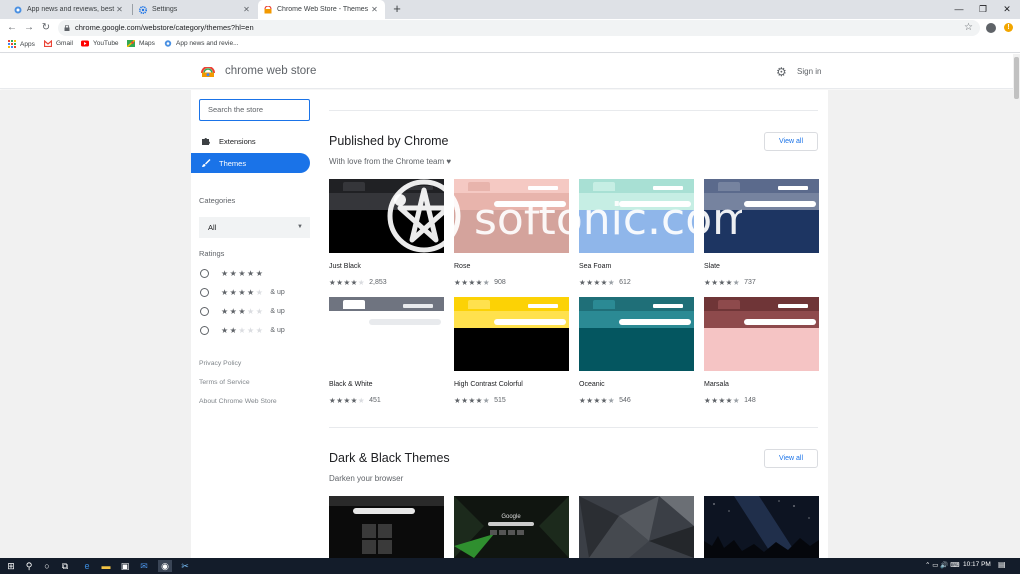 The width and height of the screenshot is (1020, 574). Describe the element at coordinates (125, 566) in the screenshot. I see `store-icon: ▣` at that location.